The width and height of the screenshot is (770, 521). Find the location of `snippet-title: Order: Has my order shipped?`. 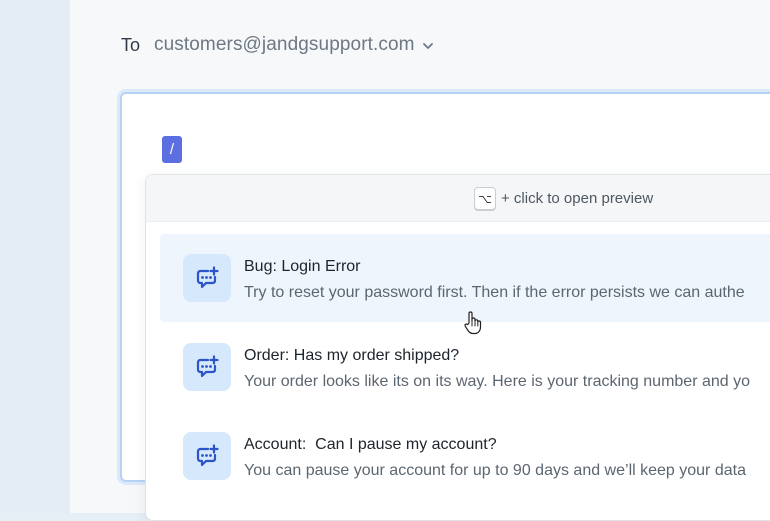

snippet-title: Order: Has my order shipped? is located at coordinates (352, 355).